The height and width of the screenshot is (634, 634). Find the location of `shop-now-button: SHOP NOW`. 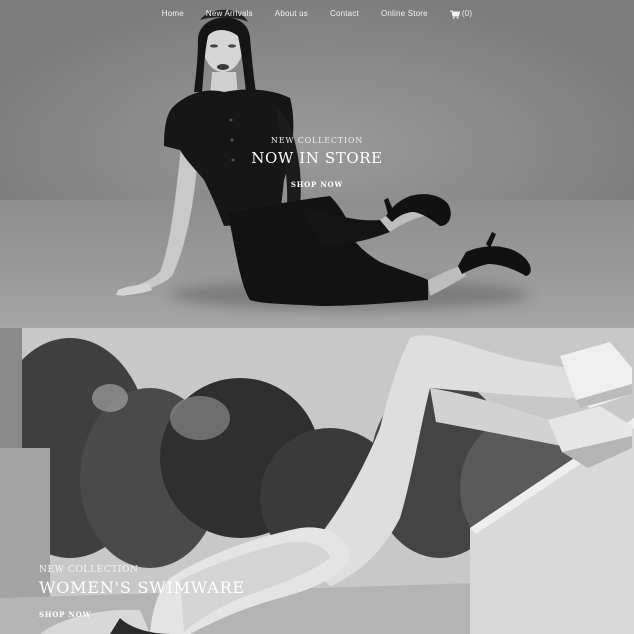

shop-now-button: SHOP NOW is located at coordinates (317, 184).